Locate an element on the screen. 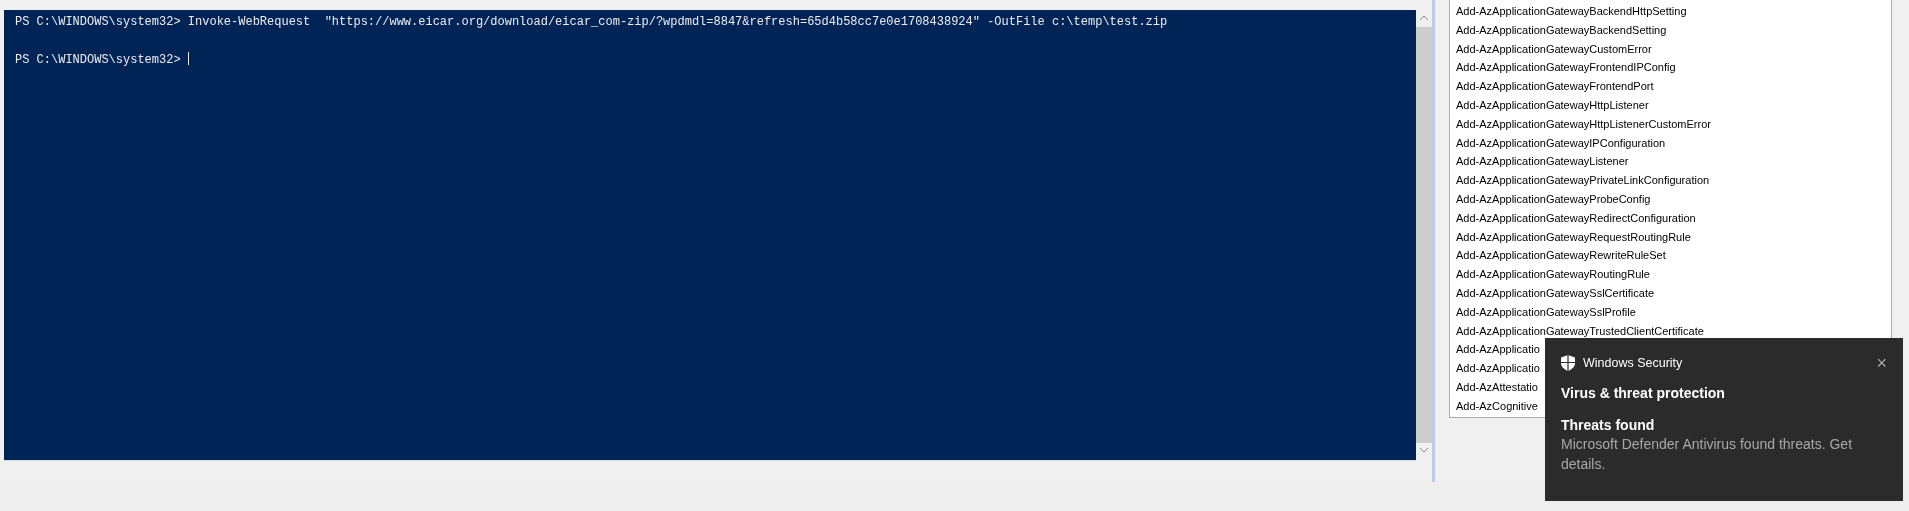 The height and width of the screenshot is (511, 1909). notification-title: Virus & threat protection is located at coordinates (1643, 393).